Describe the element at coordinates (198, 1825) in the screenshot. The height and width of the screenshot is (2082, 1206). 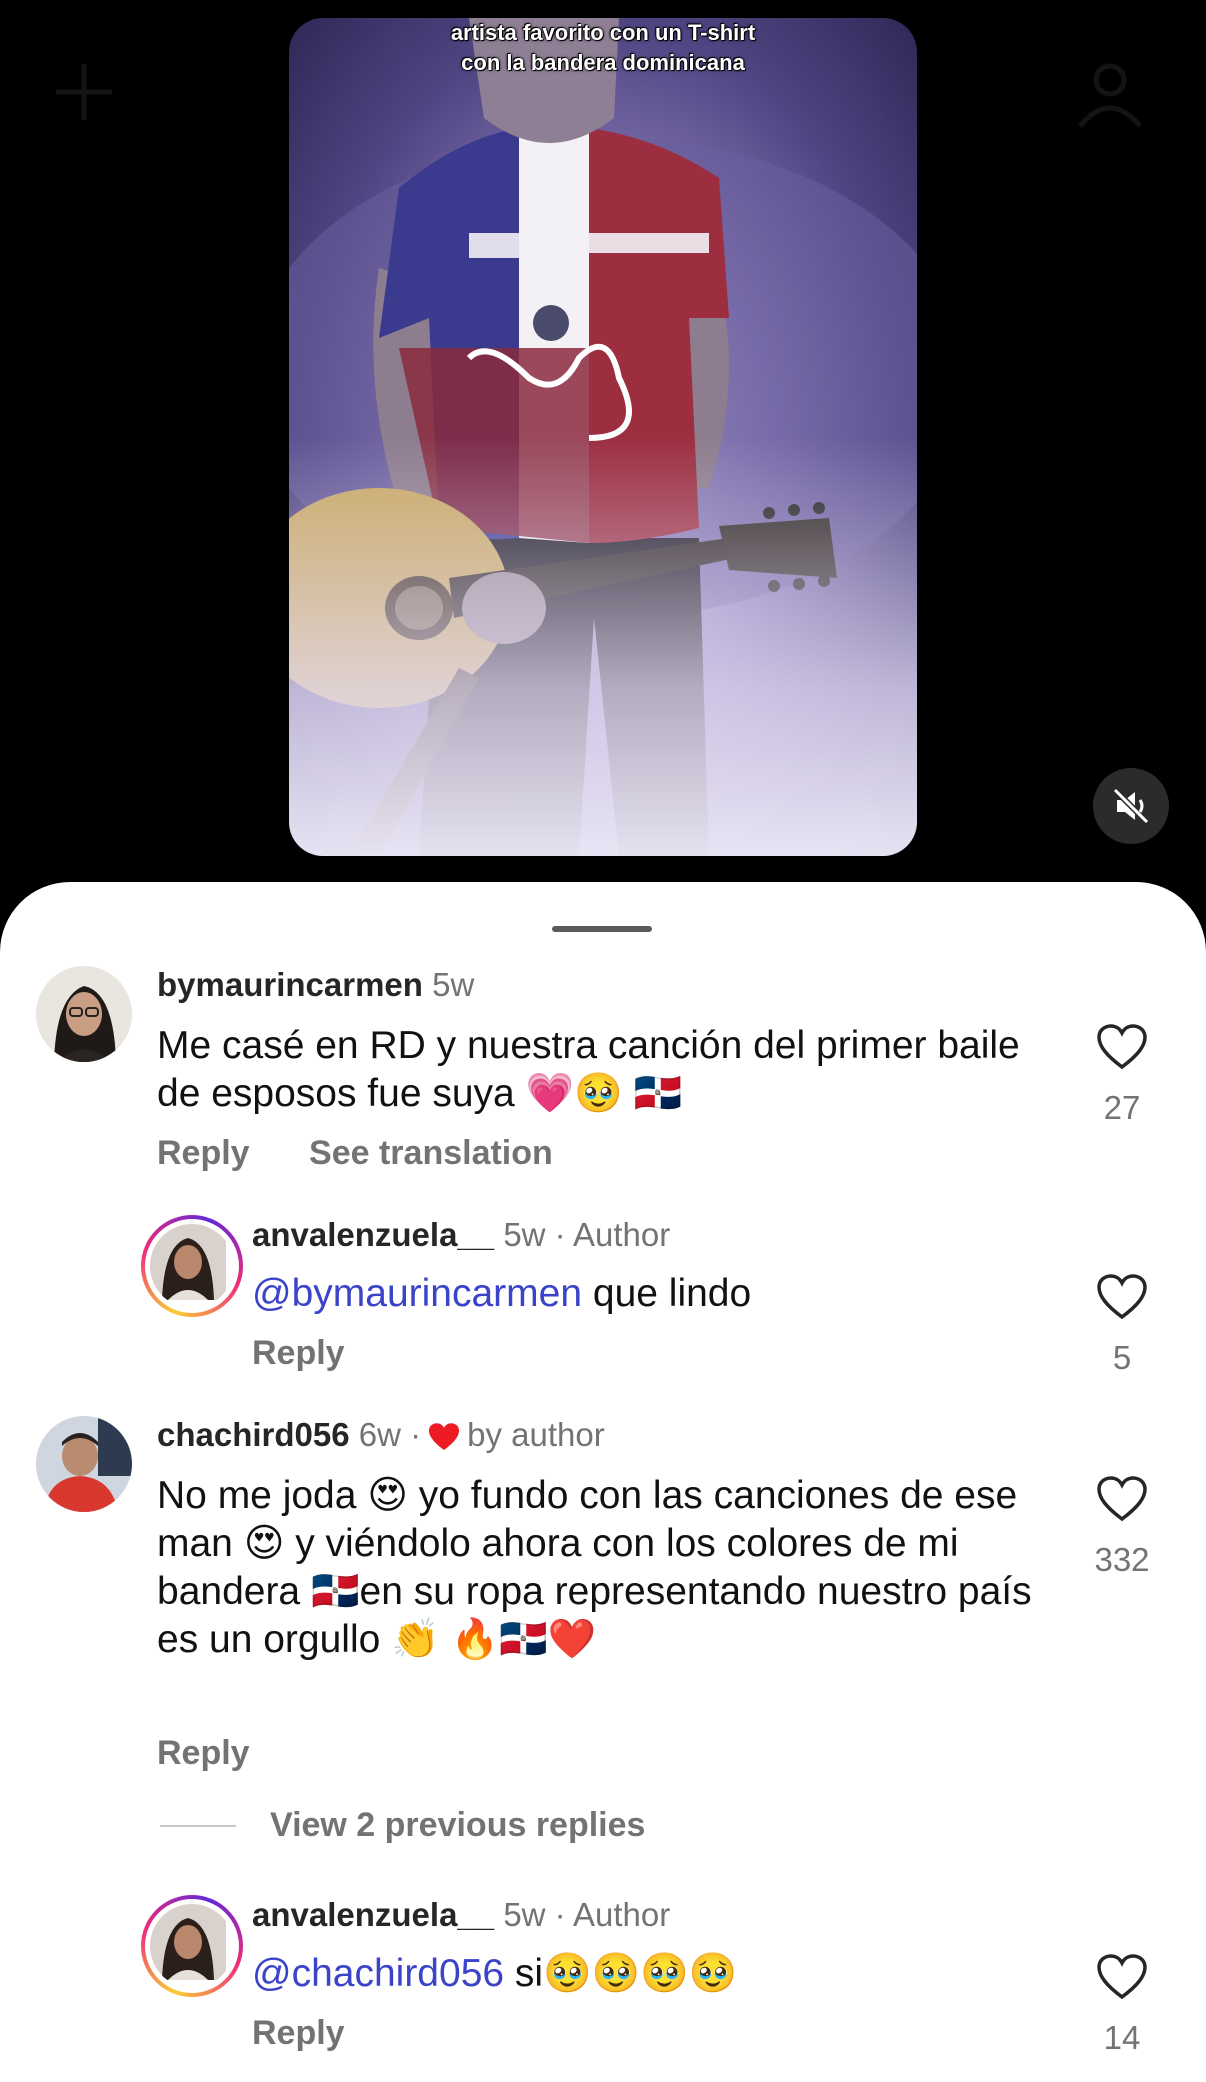
I see `thread-line` at that location.